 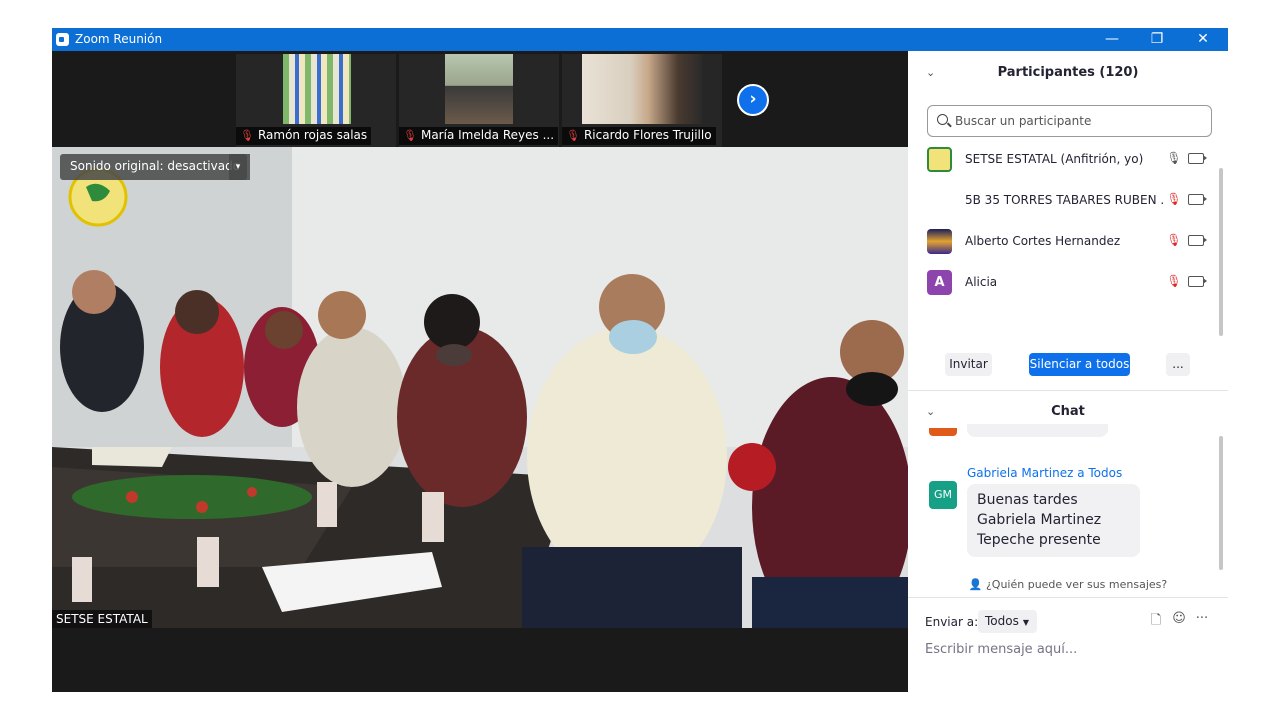 What do you see at coordinates (119, 39) in the screenshot?
I see `window-title: Zoom Reunión` at bounding box center [119, 39].